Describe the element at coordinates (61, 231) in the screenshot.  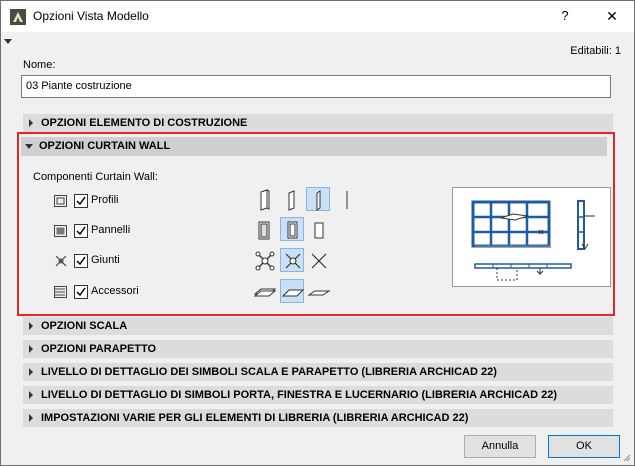
I see `panel-component-icon` at that location.